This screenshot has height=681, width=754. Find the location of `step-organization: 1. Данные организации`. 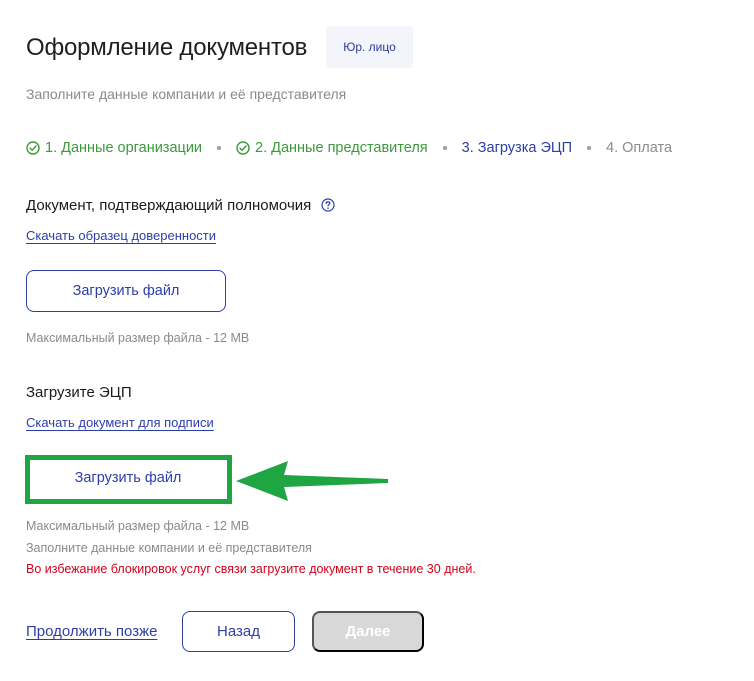

step-organization: 1. Данные организации is located at coordinates (114, 148).